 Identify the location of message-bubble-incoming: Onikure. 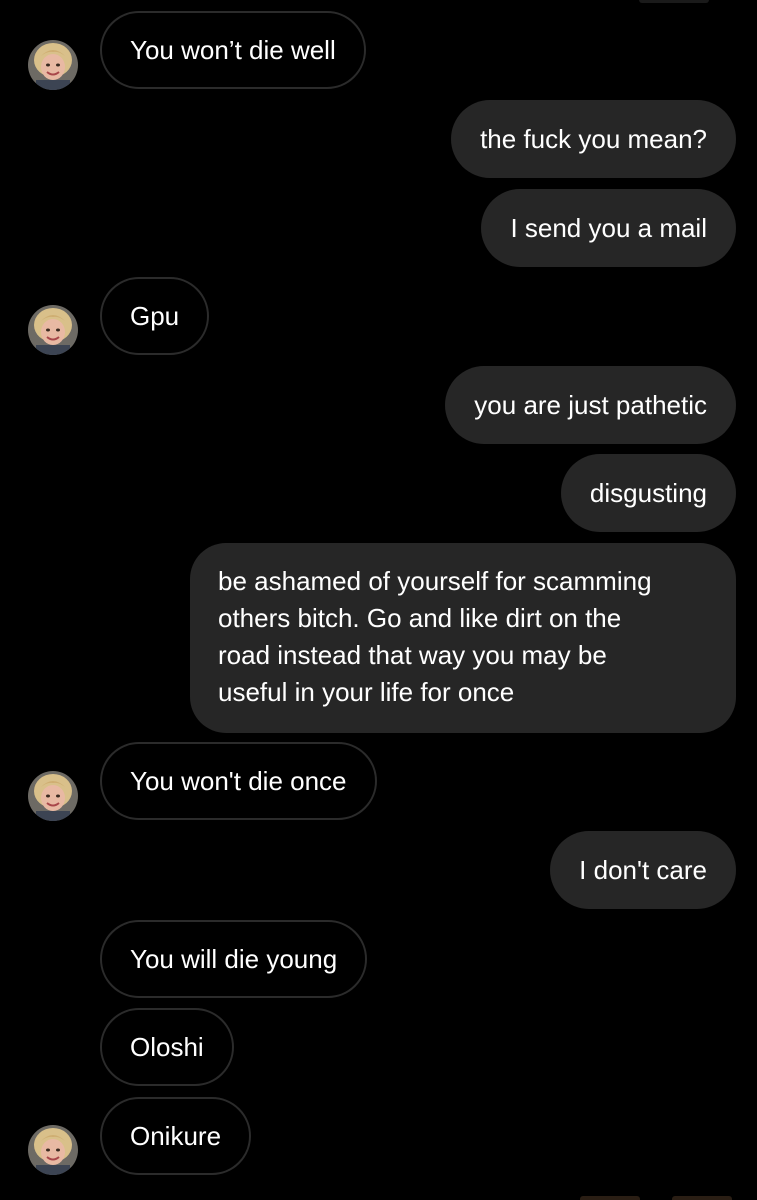
(176, 1136).